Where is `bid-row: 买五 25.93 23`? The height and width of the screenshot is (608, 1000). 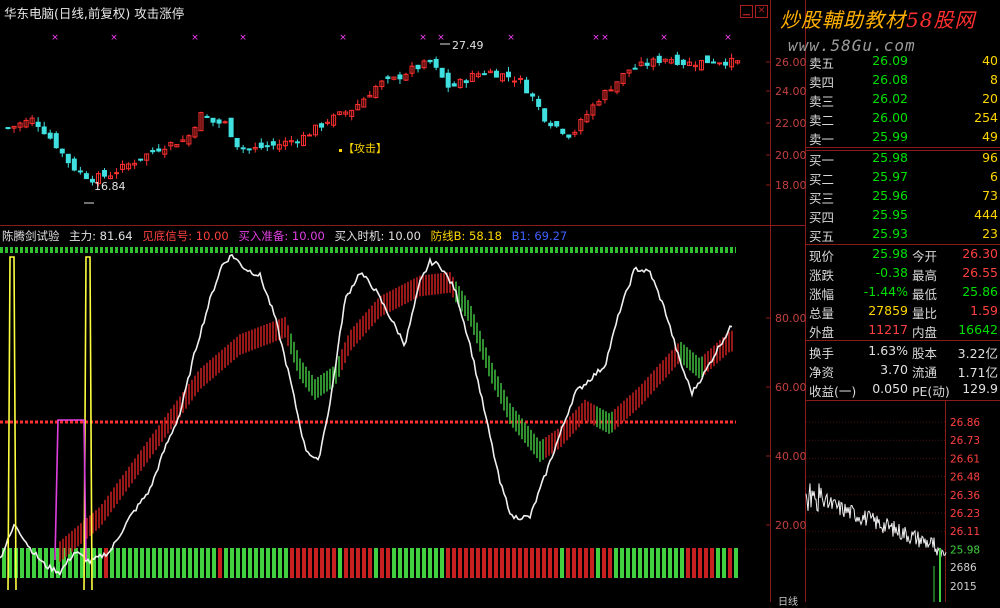 bid-row: 买五 25.93 23 is located at coordinates (903, 234).